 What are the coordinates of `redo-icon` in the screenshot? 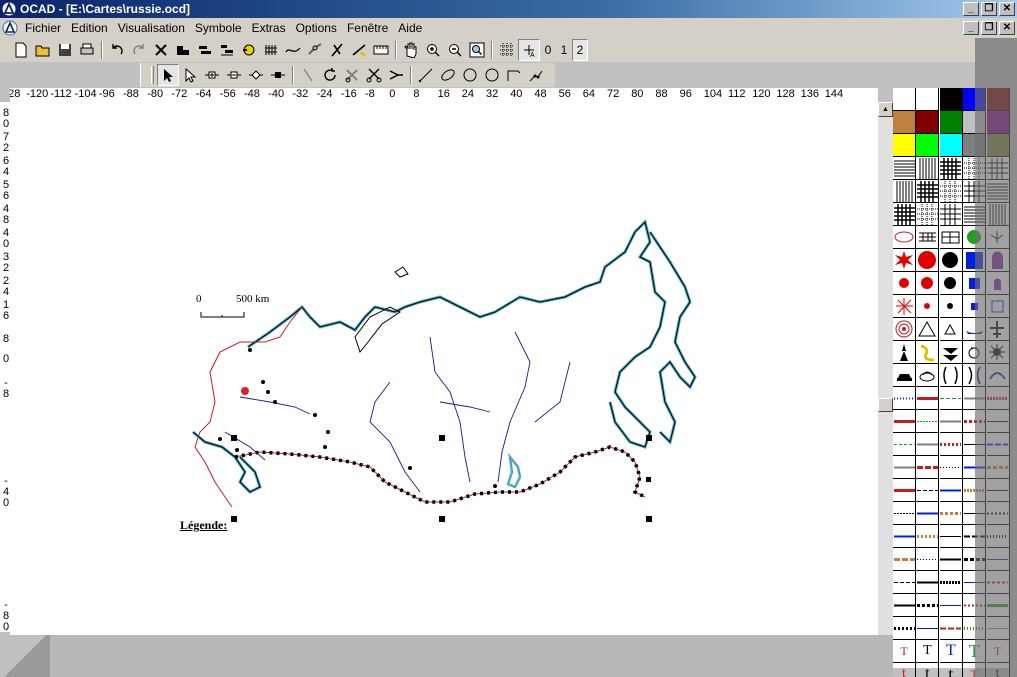 It's located at (139, 50).